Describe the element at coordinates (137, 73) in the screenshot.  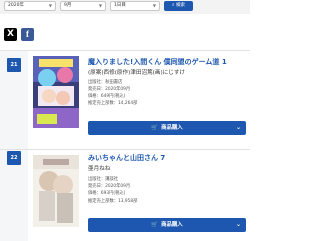
I see `book-author: (原案)西修(原作)津田沼篤(画)にじすけ` at that location.